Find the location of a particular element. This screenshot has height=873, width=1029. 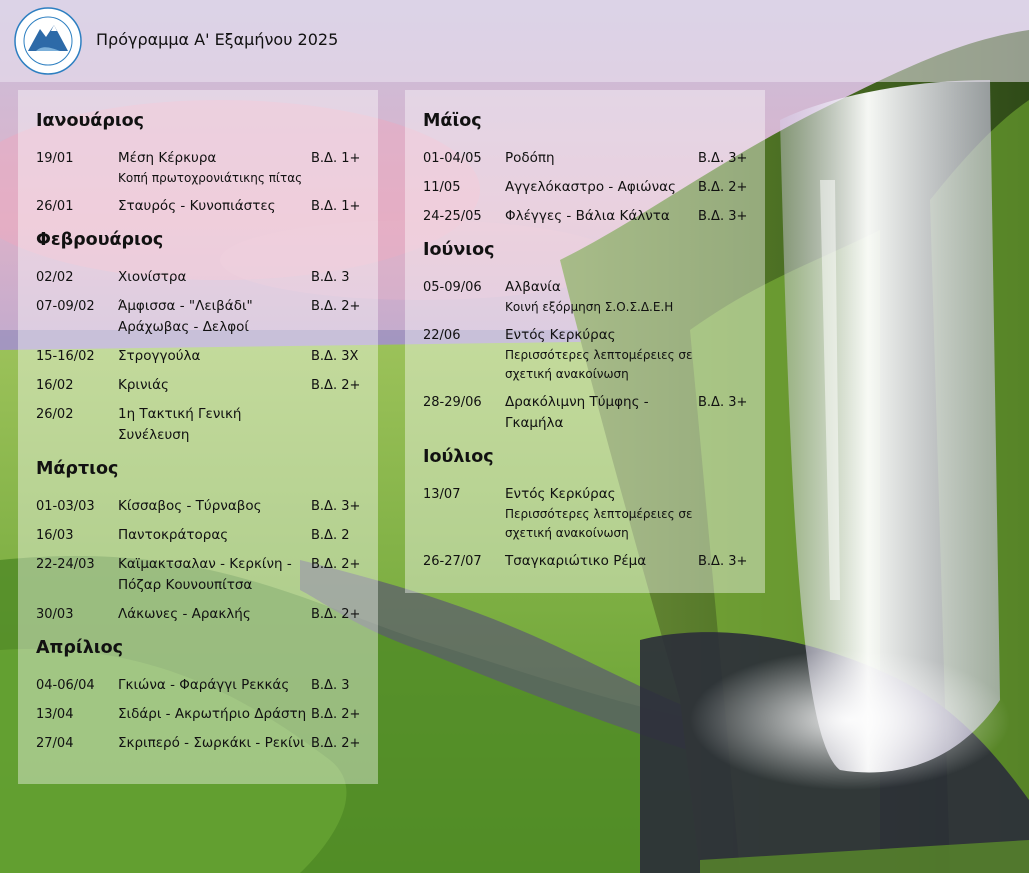

event-date: 13/07 is located at coordinates (442, 494).